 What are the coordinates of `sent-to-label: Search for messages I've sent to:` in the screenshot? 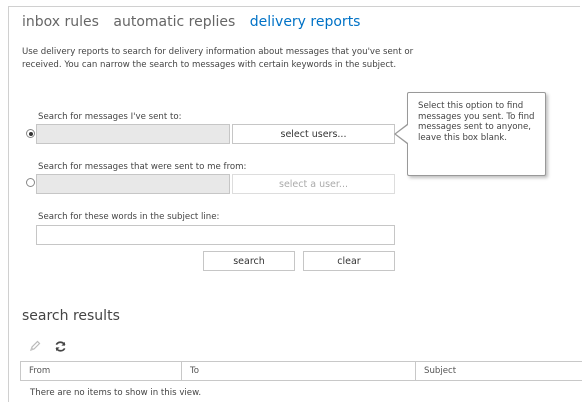 It's located at (110, 117).